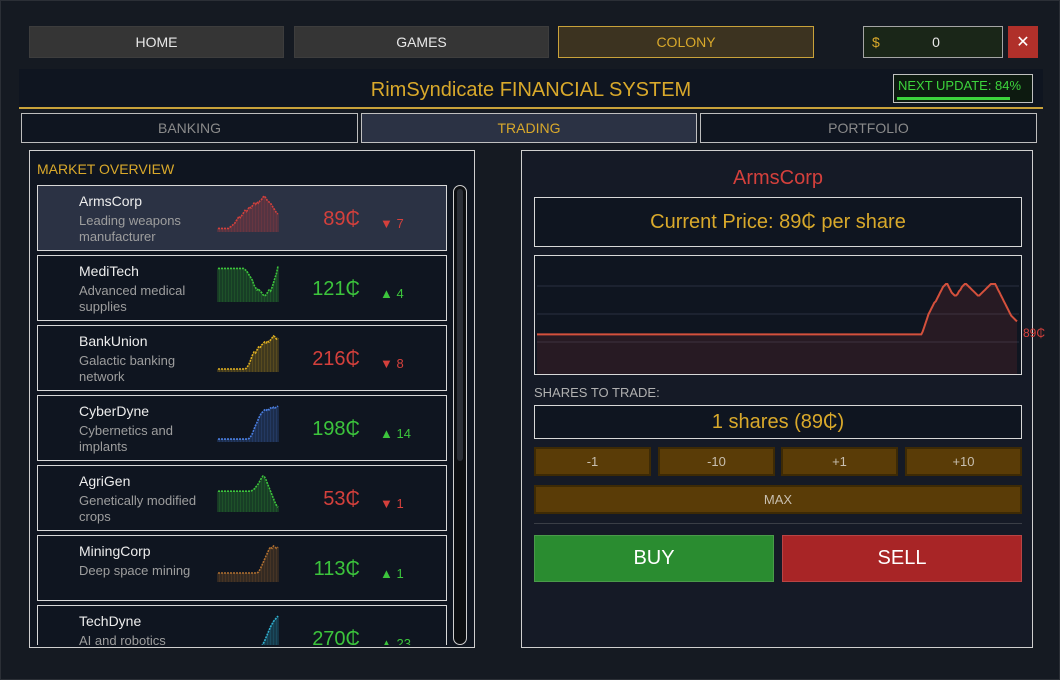 The image size is (1060, 680). I want to click on max-button: MAX, so click(778, 499).